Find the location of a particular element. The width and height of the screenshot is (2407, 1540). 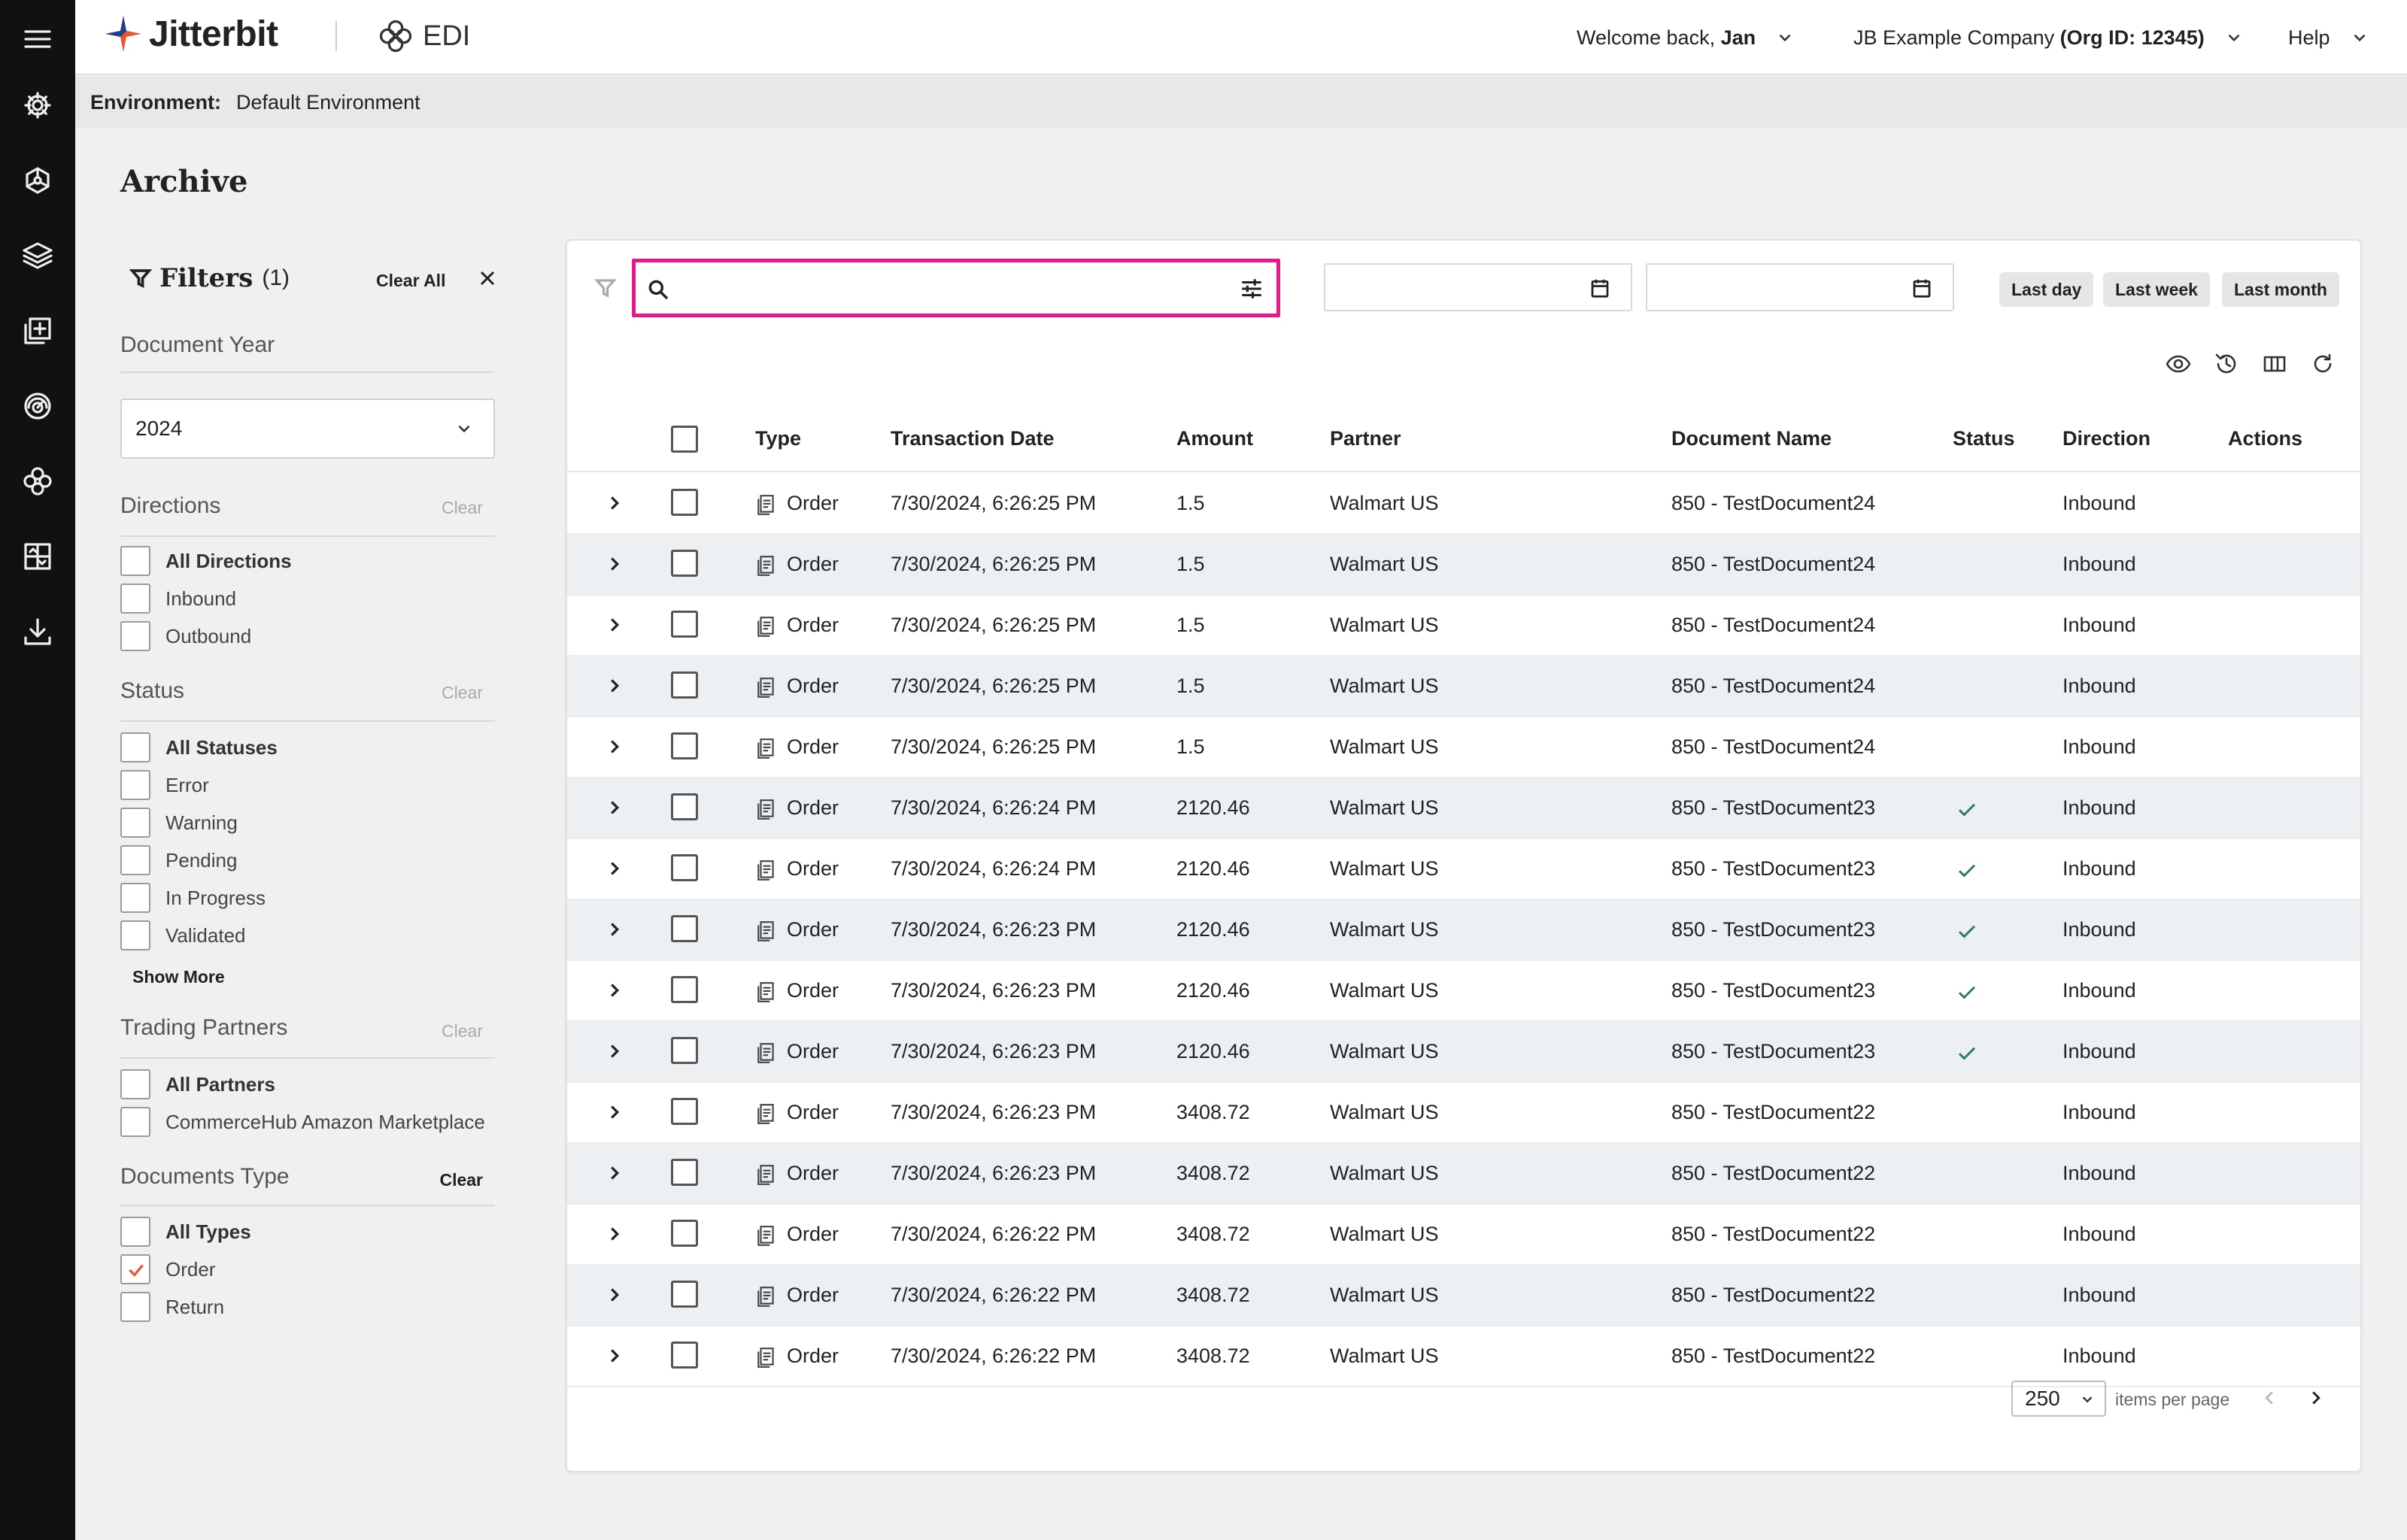

user-menu: Welcome back, Jan is located at coordinates (1686, 37).